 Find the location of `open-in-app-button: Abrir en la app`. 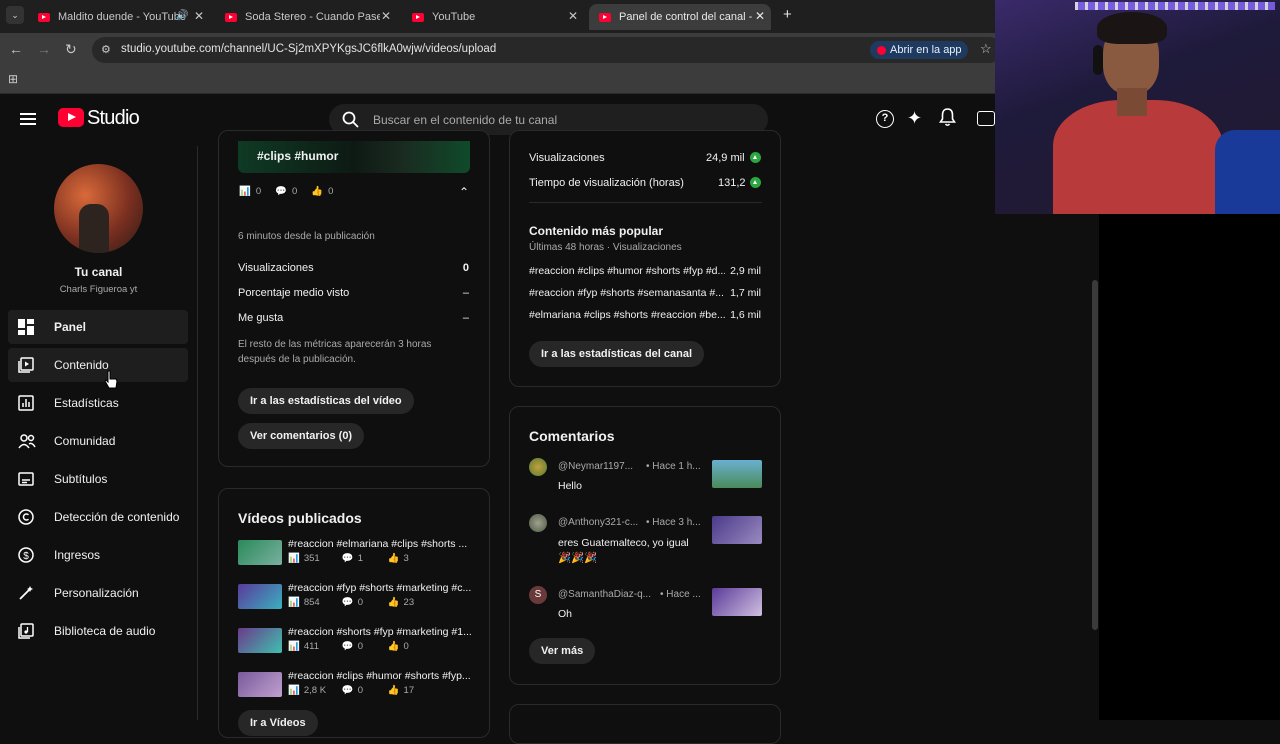

open-in-app-button: Abrir en la app is located at coordinates (919, 50).